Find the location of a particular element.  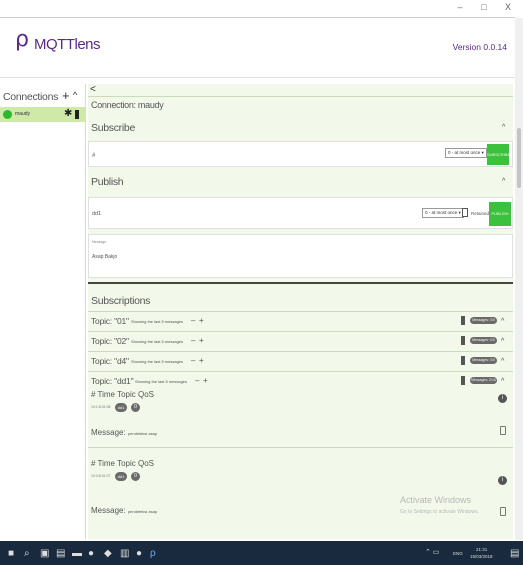

file-explorer-icon: ▬ is located at coordinates (77, 553).